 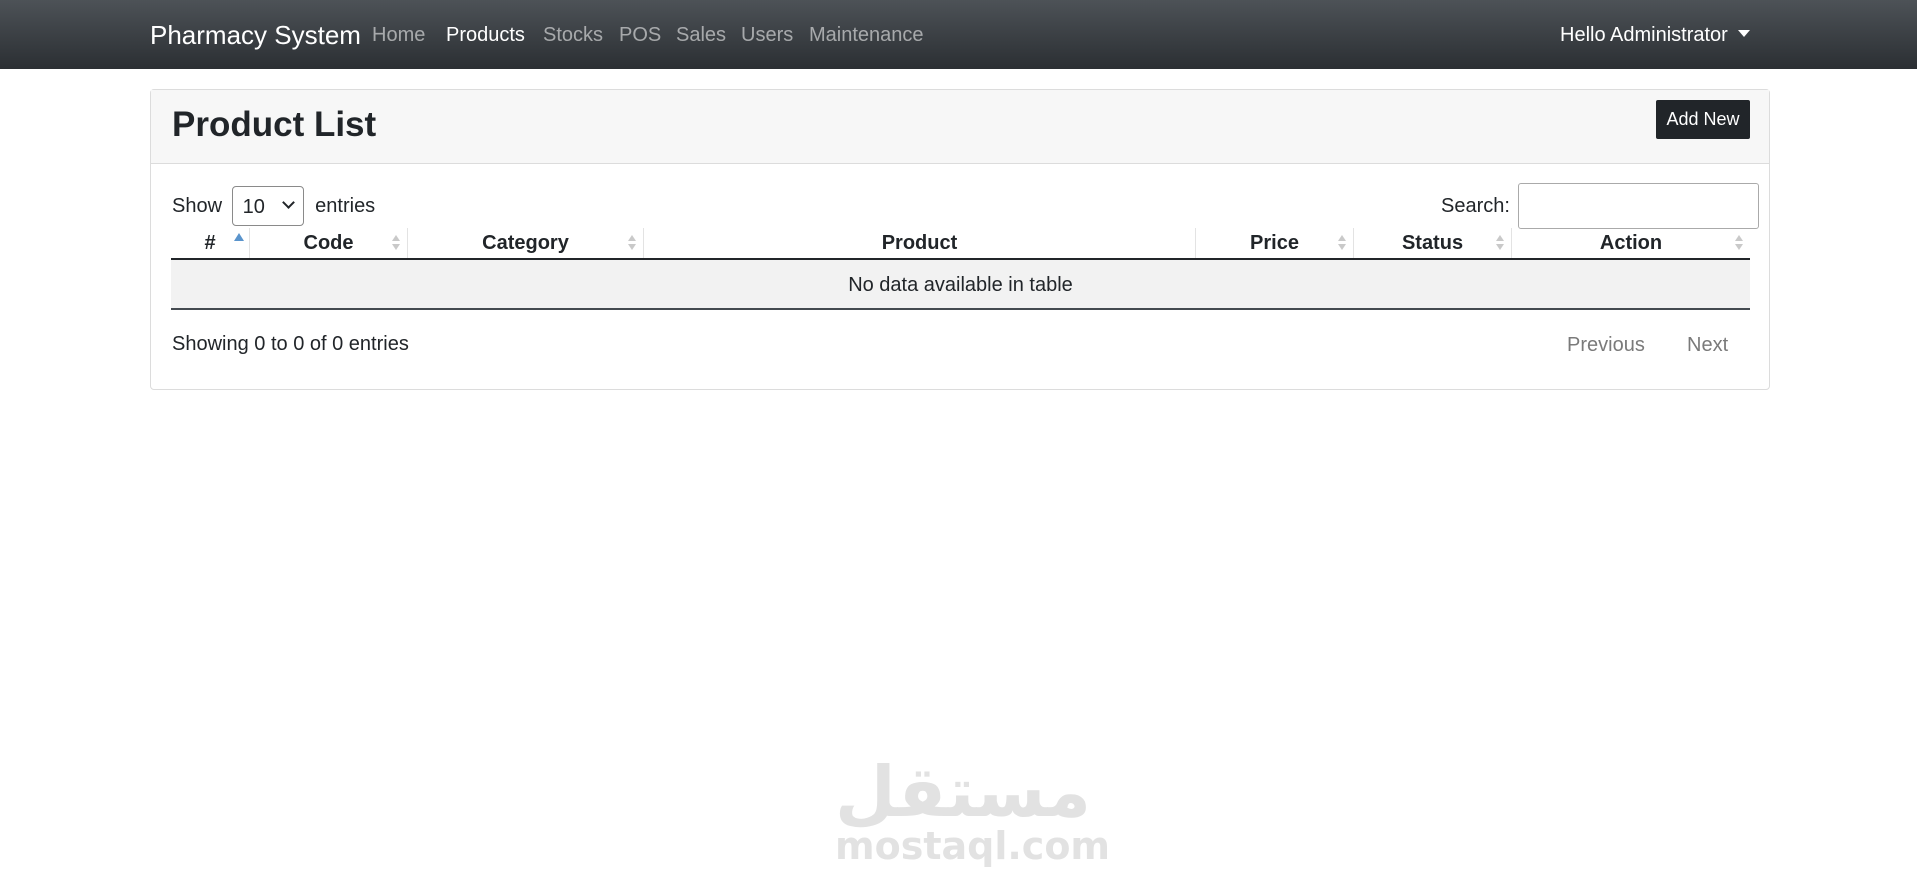 What do you see at coordinates (267, 206) in the screenshot?
I see `entries-select: 10` at bounding box center [267, 206].